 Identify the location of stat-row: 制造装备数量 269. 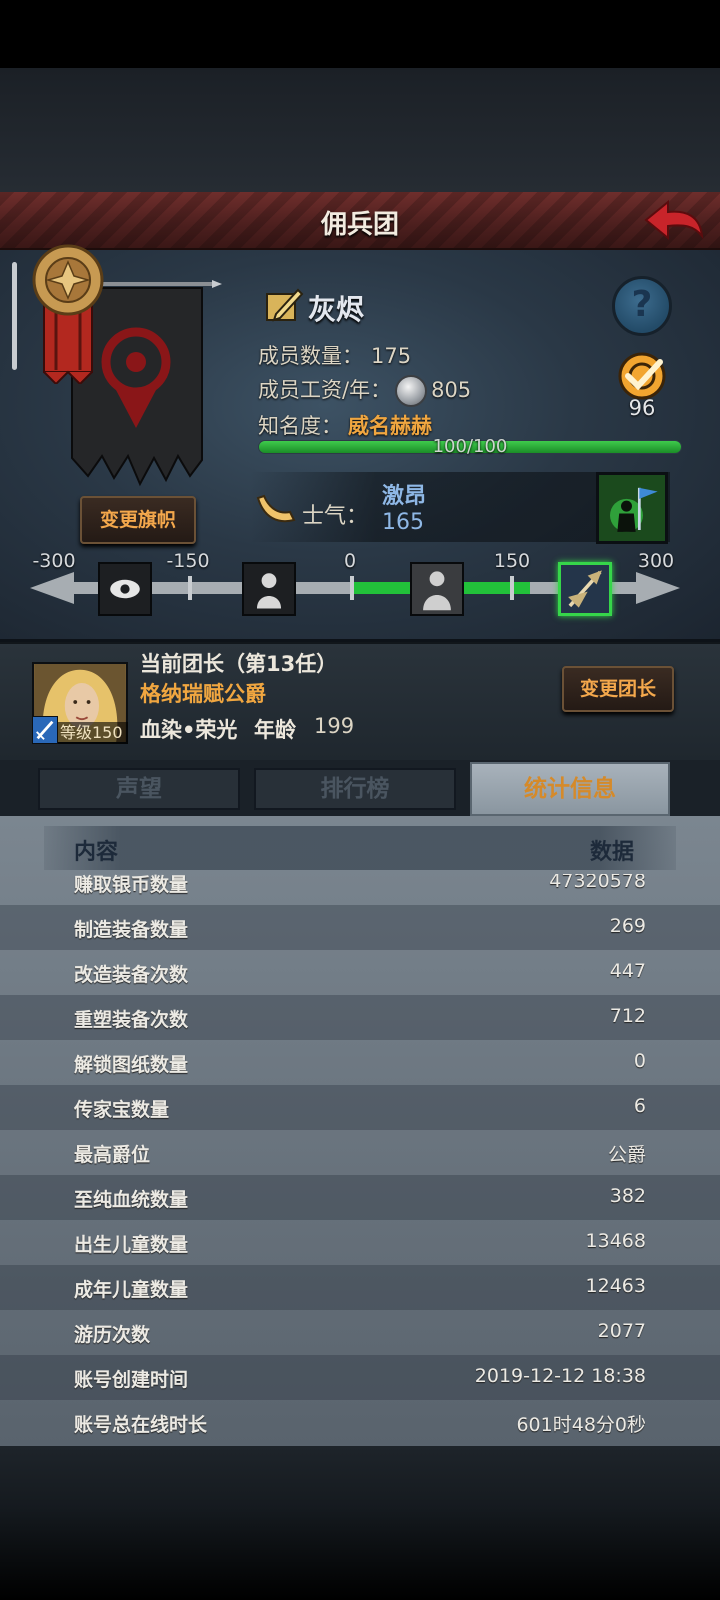
(360, 927).